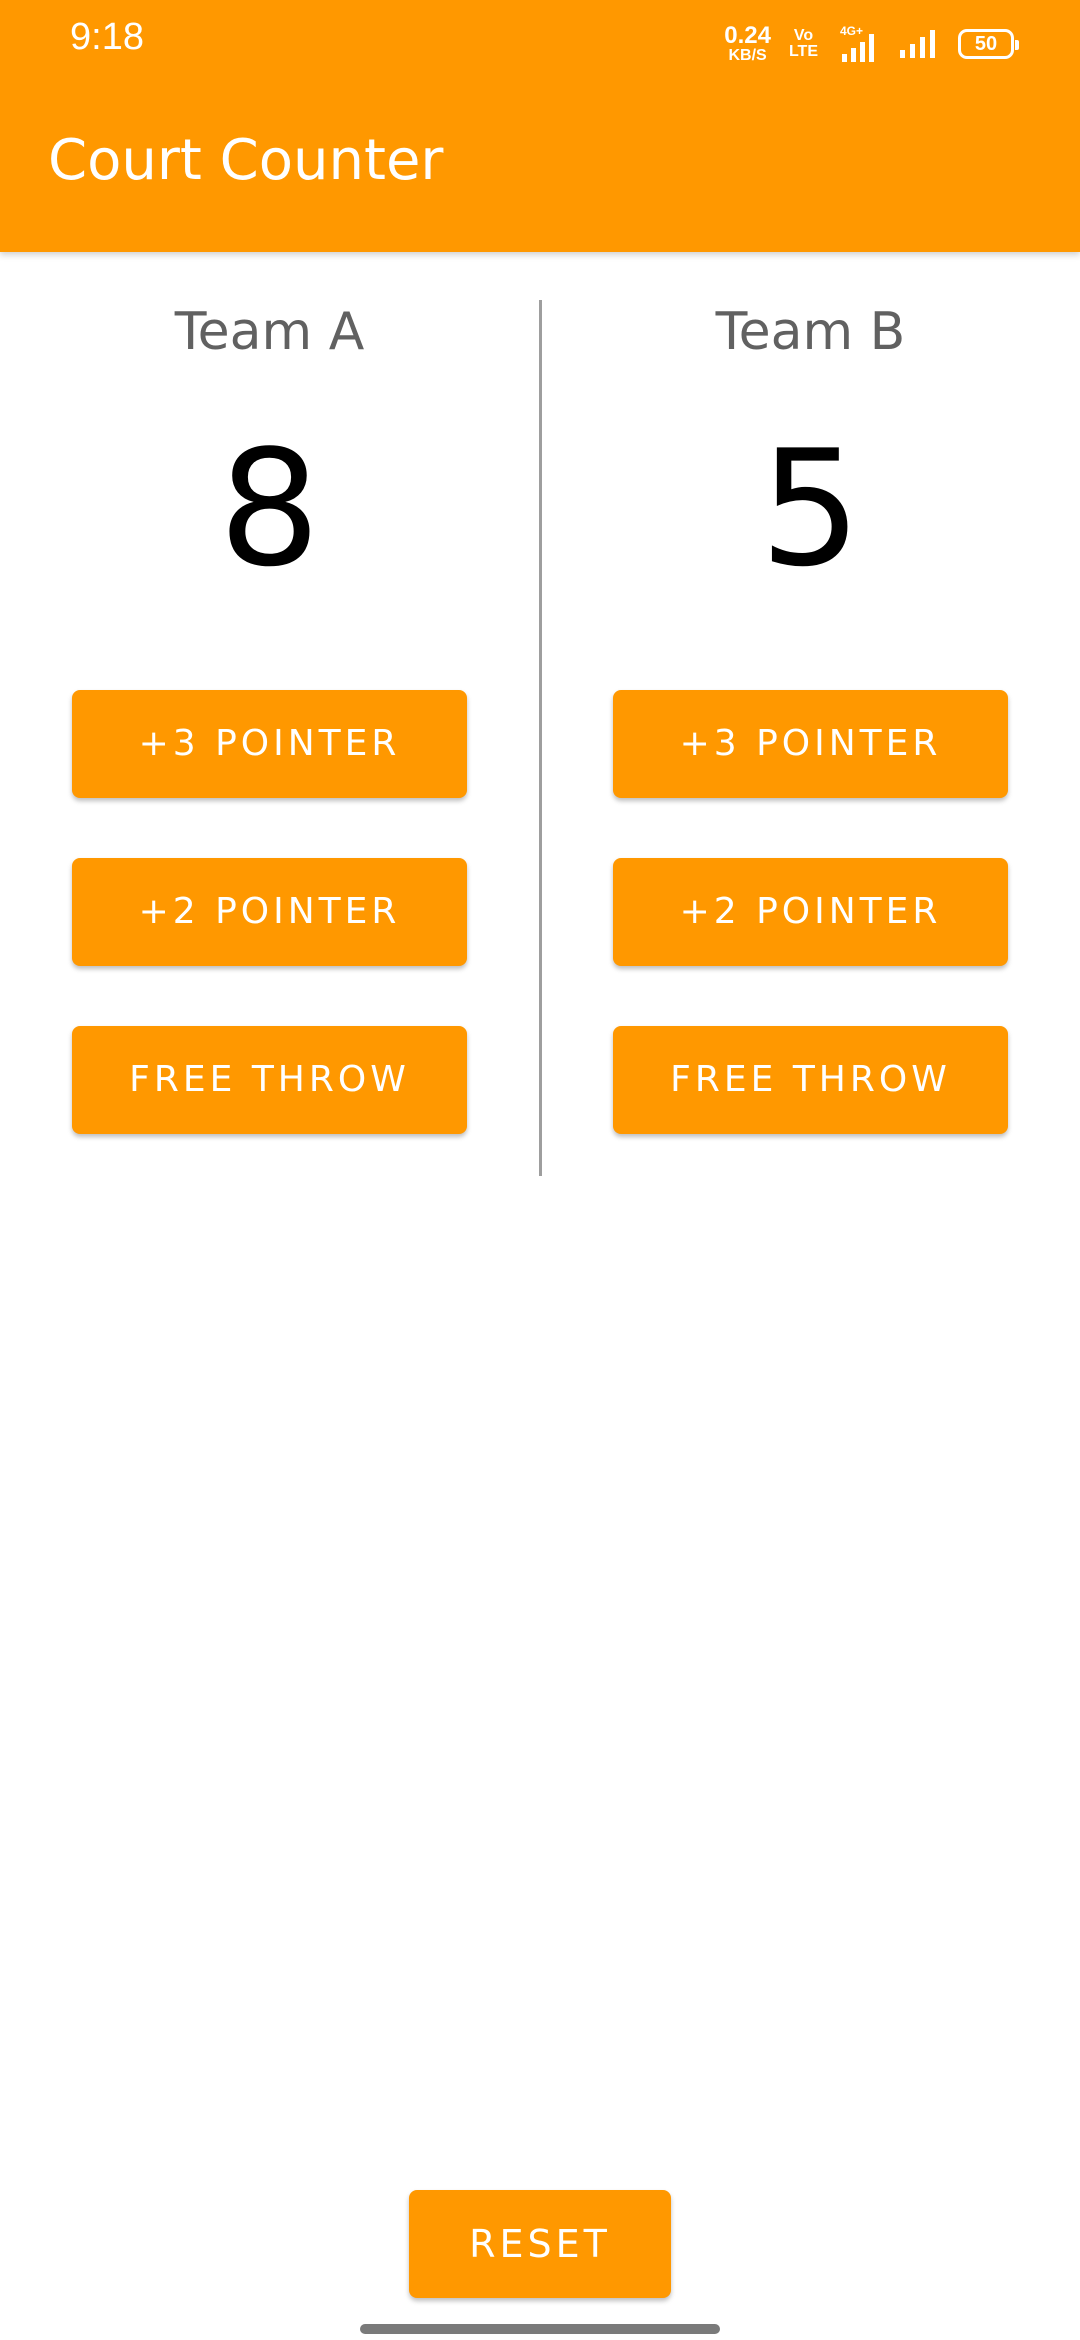 Image resolution: width=1080 pixels, height=2340 pixels. I want to click on team-a-plus-two-button: +2 POINTER, so click(269, 912).